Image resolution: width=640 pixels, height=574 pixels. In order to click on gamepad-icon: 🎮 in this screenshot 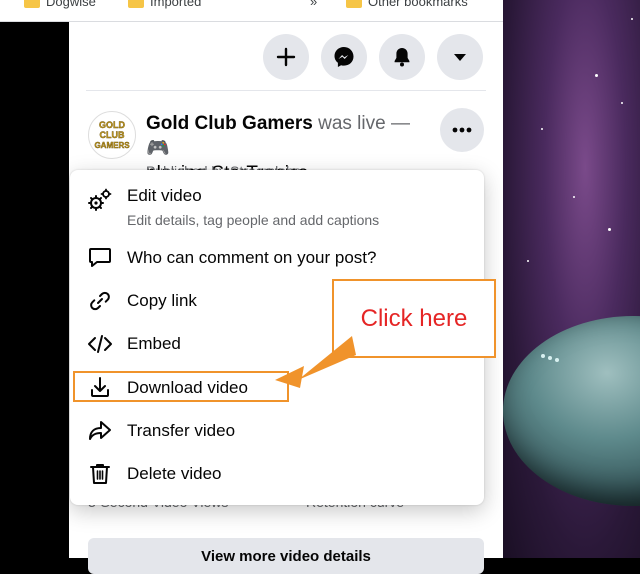, I will do `click(158, 148)`.